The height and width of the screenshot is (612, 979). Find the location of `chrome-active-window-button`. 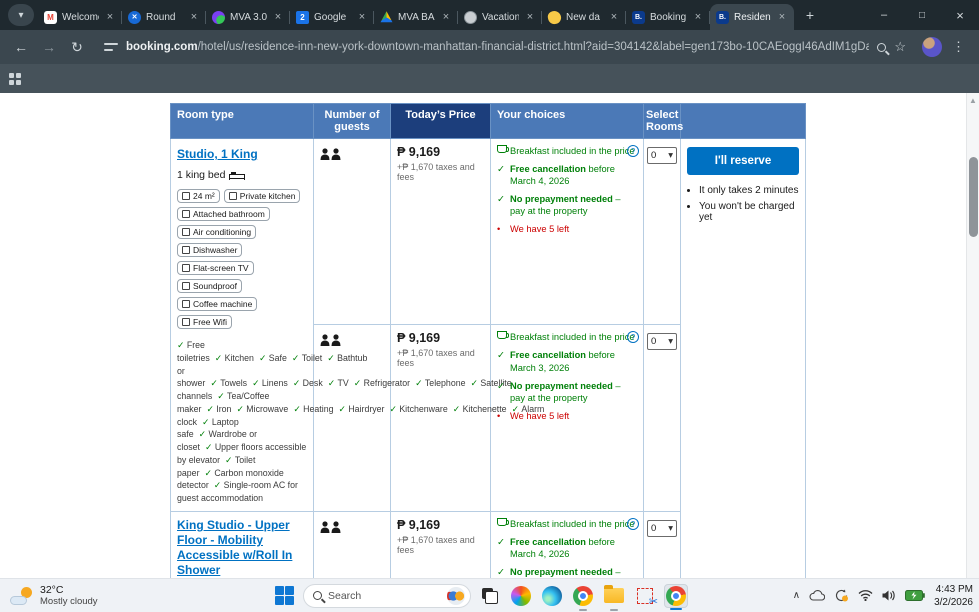

chrome-active-window-button is located at coordinates (676, 596).